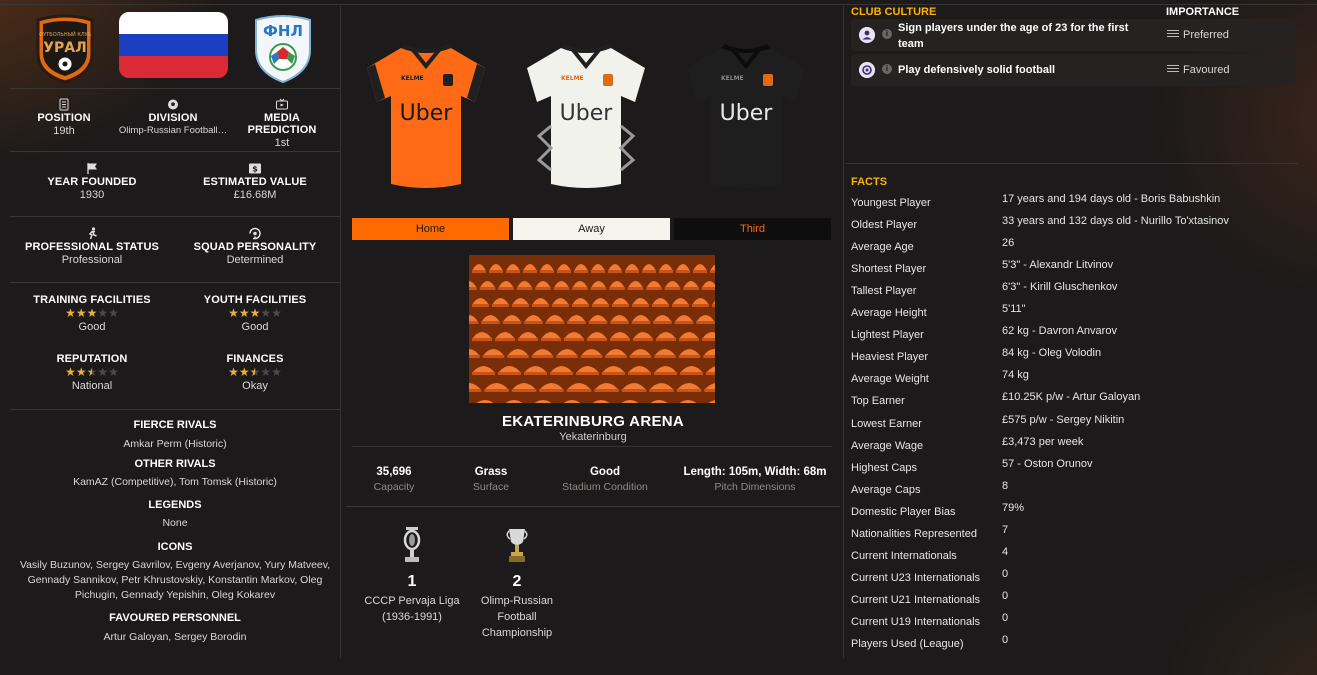 The image size is (1317, 675). I want to click on club-culture-title: CLUB CULTURE, so click(894, 12).